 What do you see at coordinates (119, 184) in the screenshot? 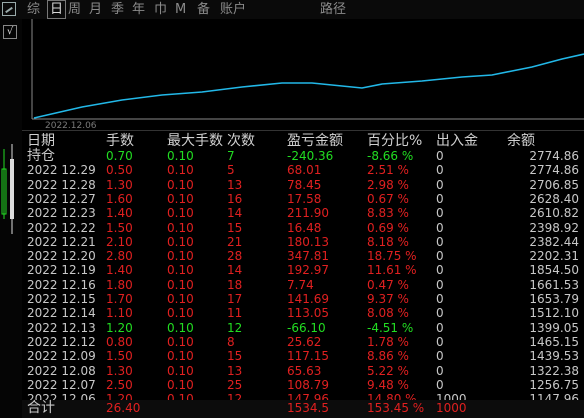
I see `row-lots: 1.30` at bounding box center [119, 184].